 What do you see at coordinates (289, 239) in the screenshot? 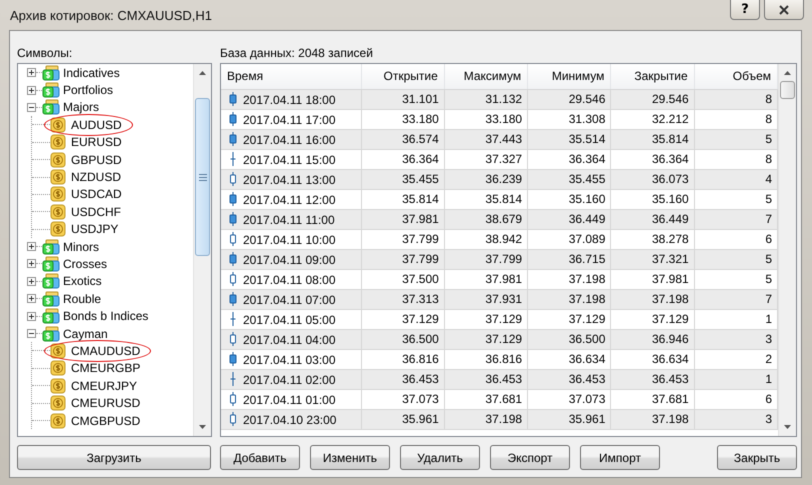
I see `table-cell: 2017.04.11 10:00` at bounding box center [289, 239].